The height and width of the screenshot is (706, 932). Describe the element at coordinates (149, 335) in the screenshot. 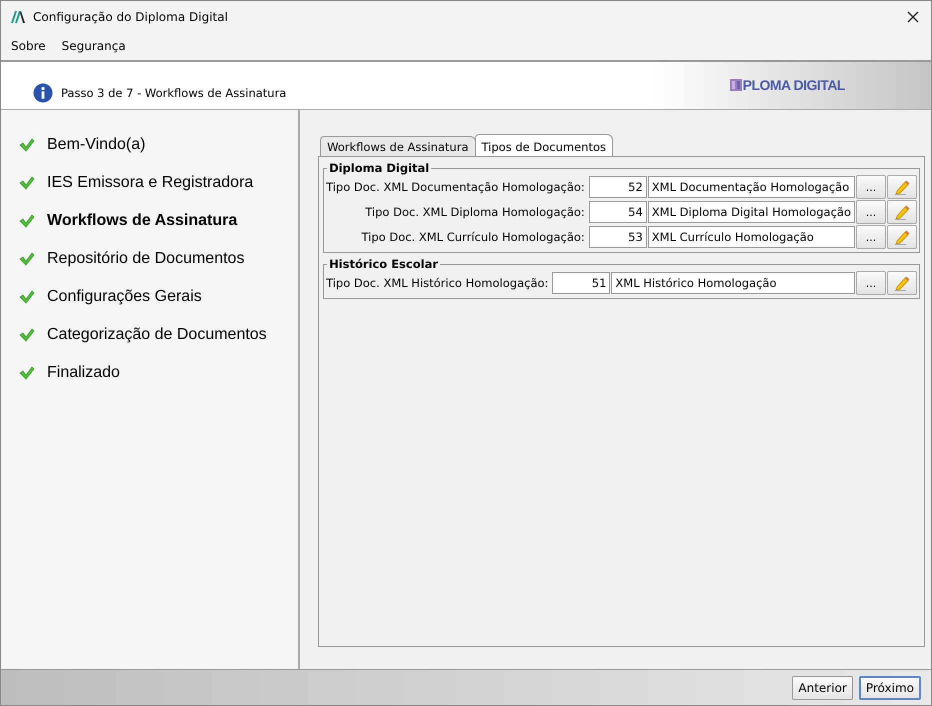

I see `step-item: Categorização de Documentos` at that location.